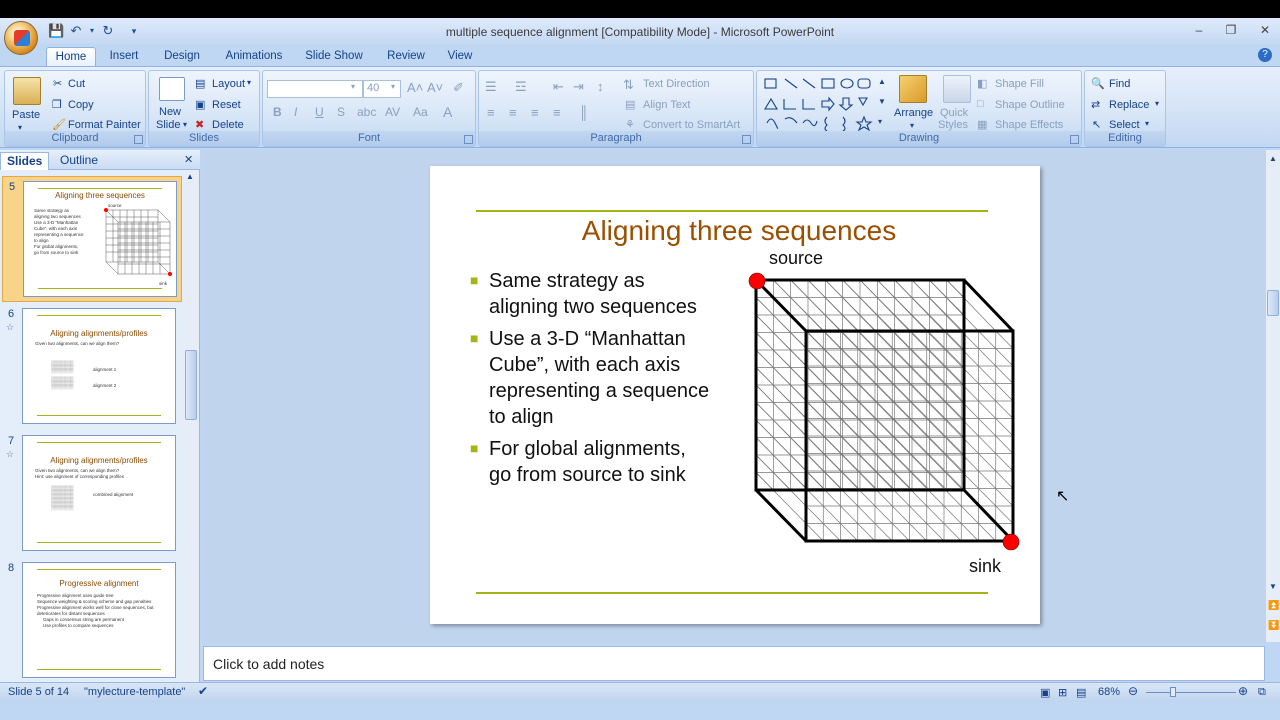 The image size is (1280, 720). What do you see at coordinates (182, 56) in the screenshot?
I see `tab-design: Design` at bounding box center [182, 56].